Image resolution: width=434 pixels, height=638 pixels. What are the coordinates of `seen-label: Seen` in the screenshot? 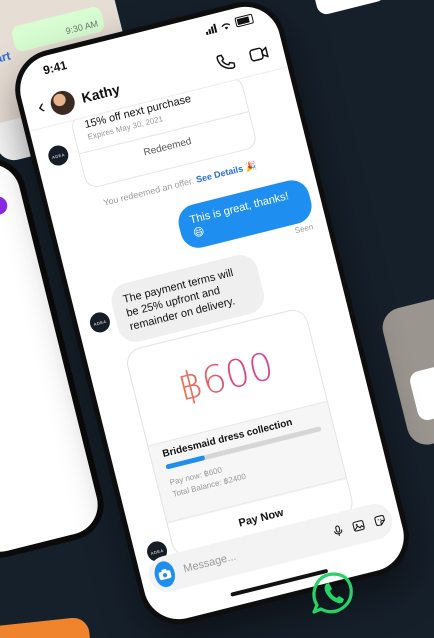 It's located at (304, 229).